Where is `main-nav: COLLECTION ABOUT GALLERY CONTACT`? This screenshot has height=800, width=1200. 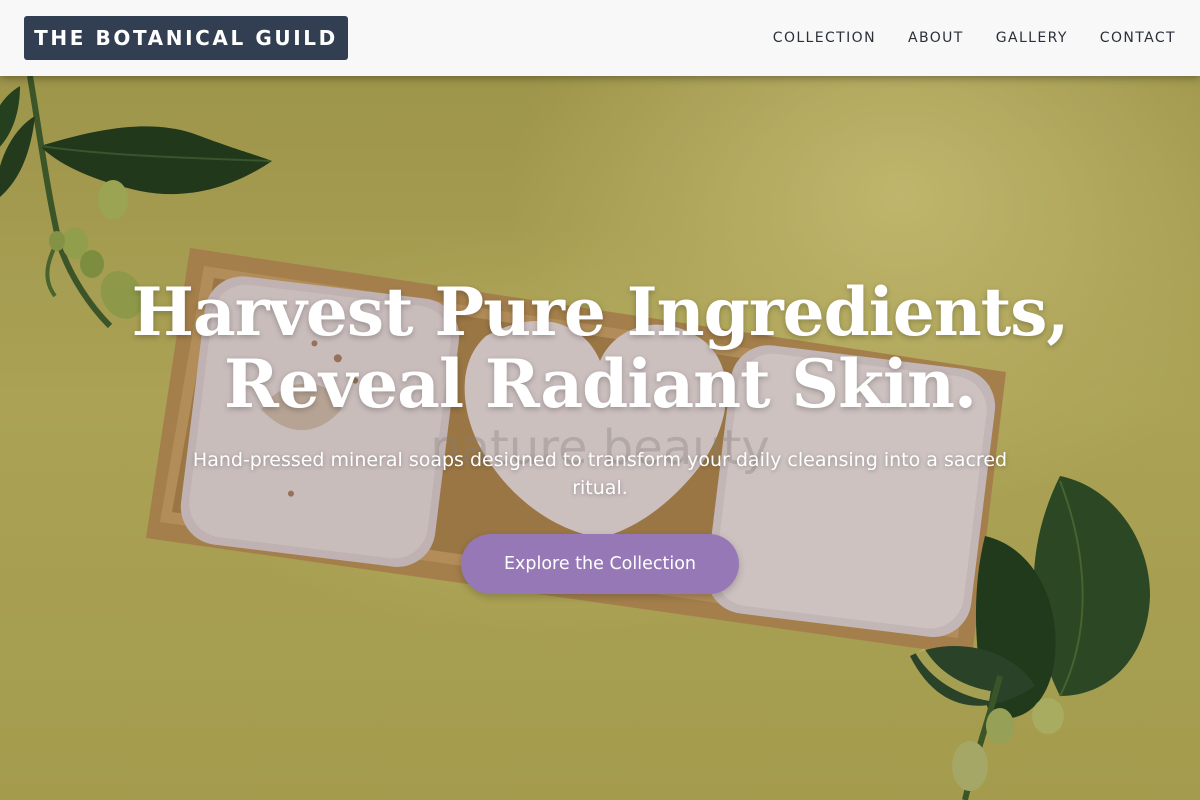 main-nav: COLLECTION ABOUT GALLERY CONTACT is located at coordinates (974, 38).